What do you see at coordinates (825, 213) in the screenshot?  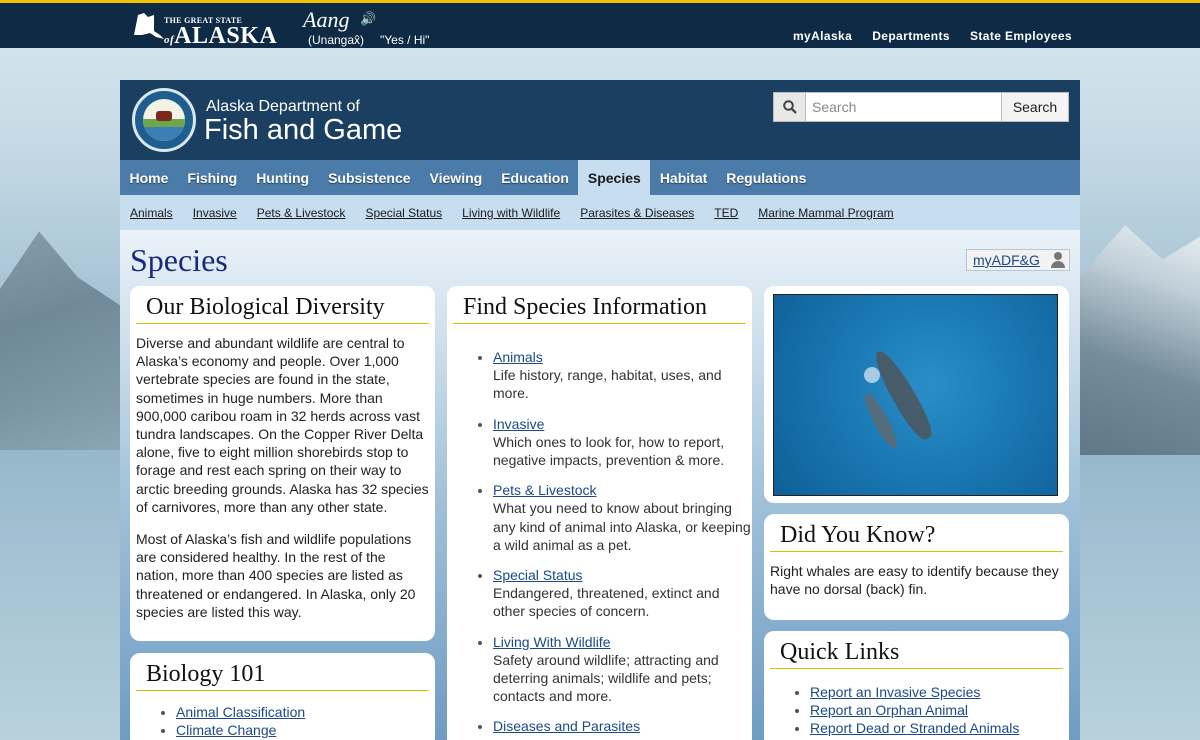 I see `subnav-marine-mammal-program: Marine Mammal Program` at bounding box center [825, 213].